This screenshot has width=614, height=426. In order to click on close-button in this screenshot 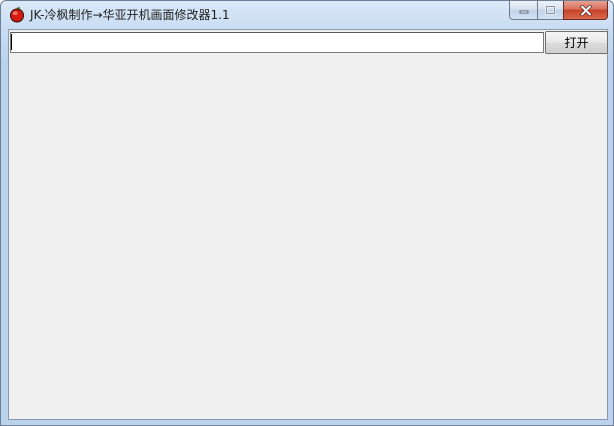, I will do `click(585, 10)`.